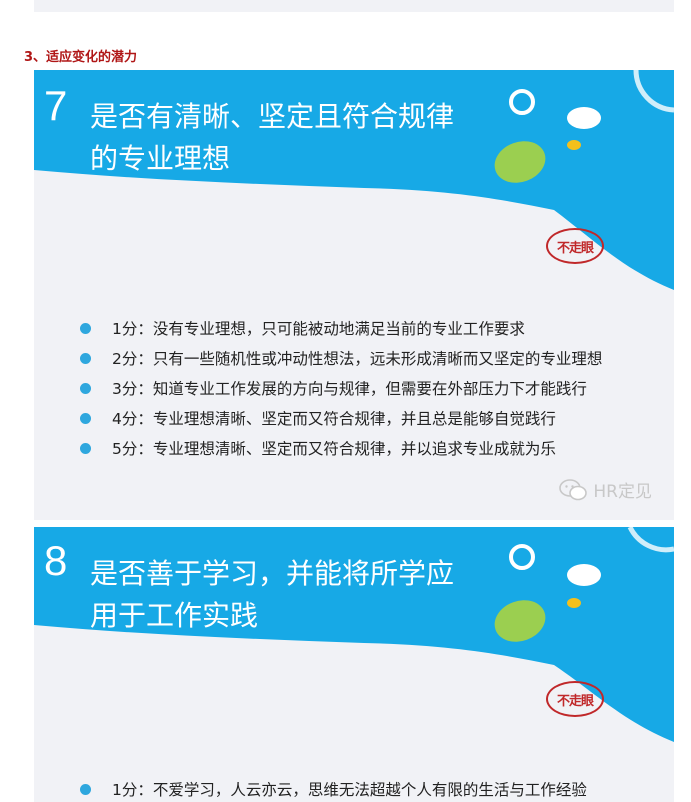 The height and width of the screenshot is (802, 691). Describe the element at coordinates (349, 790) in the screenshot. I see `list-item-text: 1分：不爱学习，人云亦云，思维无法超越个人有限的生活与工作经验` at that location.